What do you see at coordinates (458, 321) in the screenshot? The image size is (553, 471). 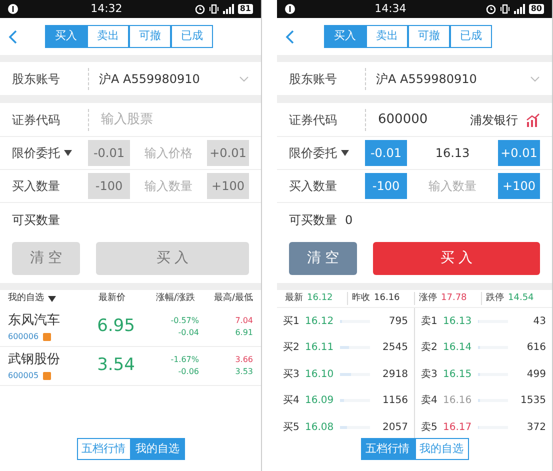 I see `order-price: 16.13` at bounding box center [458, 321].